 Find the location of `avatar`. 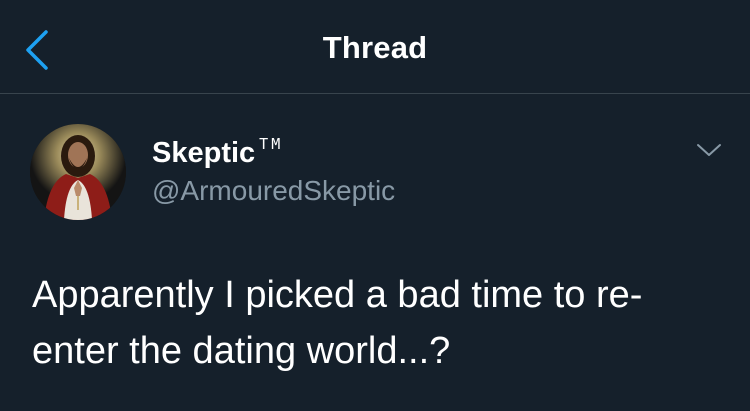

avatar is located at coordinates (78, 172).